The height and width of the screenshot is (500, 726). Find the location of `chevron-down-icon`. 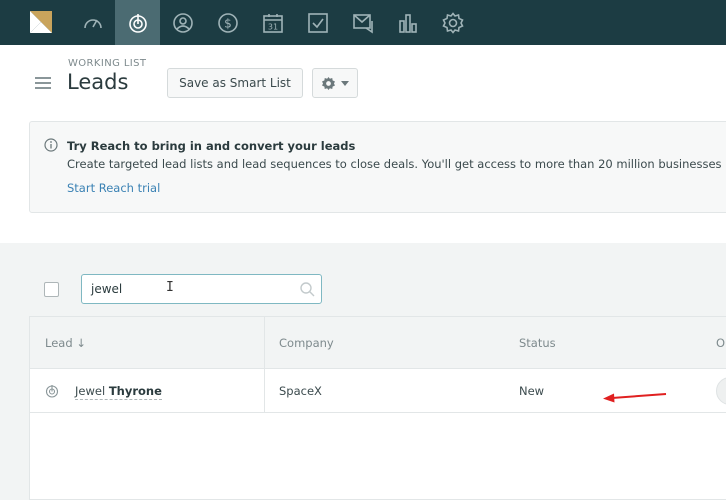

chevron-down-icon is located at coordinates (345, 83).